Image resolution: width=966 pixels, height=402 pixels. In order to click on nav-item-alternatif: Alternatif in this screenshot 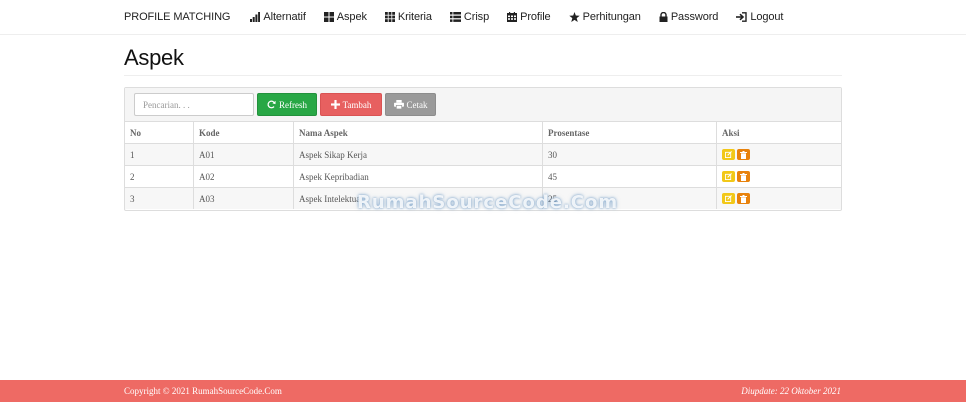, I will do `click(278, 17)`.